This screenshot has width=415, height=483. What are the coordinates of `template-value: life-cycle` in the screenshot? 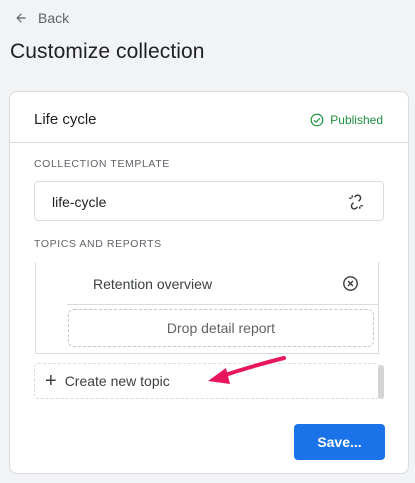 It's located at (79, 202).